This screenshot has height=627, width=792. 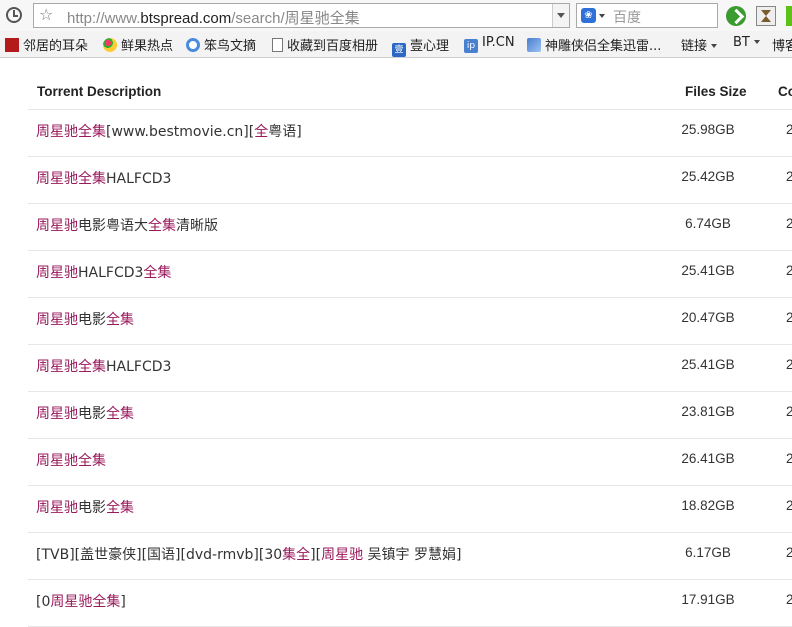 I want to click on torrent-link: 周星驰全集, so click(x=71, y=460).